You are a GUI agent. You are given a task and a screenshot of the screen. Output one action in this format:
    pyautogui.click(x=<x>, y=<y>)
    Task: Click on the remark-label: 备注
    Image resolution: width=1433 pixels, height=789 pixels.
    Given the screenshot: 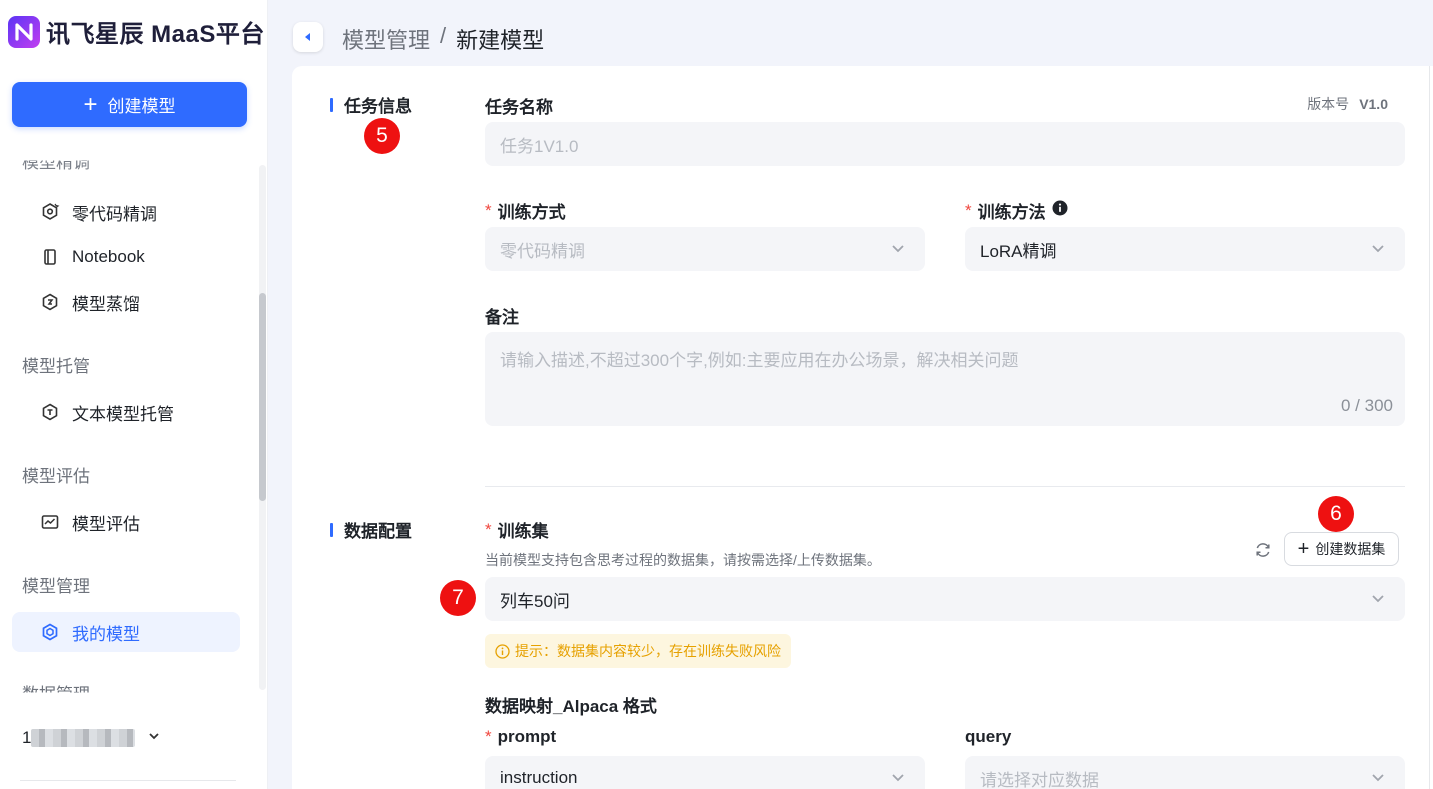 What is the action you would take?
    pyautogui.click(x=502, y=315)
    